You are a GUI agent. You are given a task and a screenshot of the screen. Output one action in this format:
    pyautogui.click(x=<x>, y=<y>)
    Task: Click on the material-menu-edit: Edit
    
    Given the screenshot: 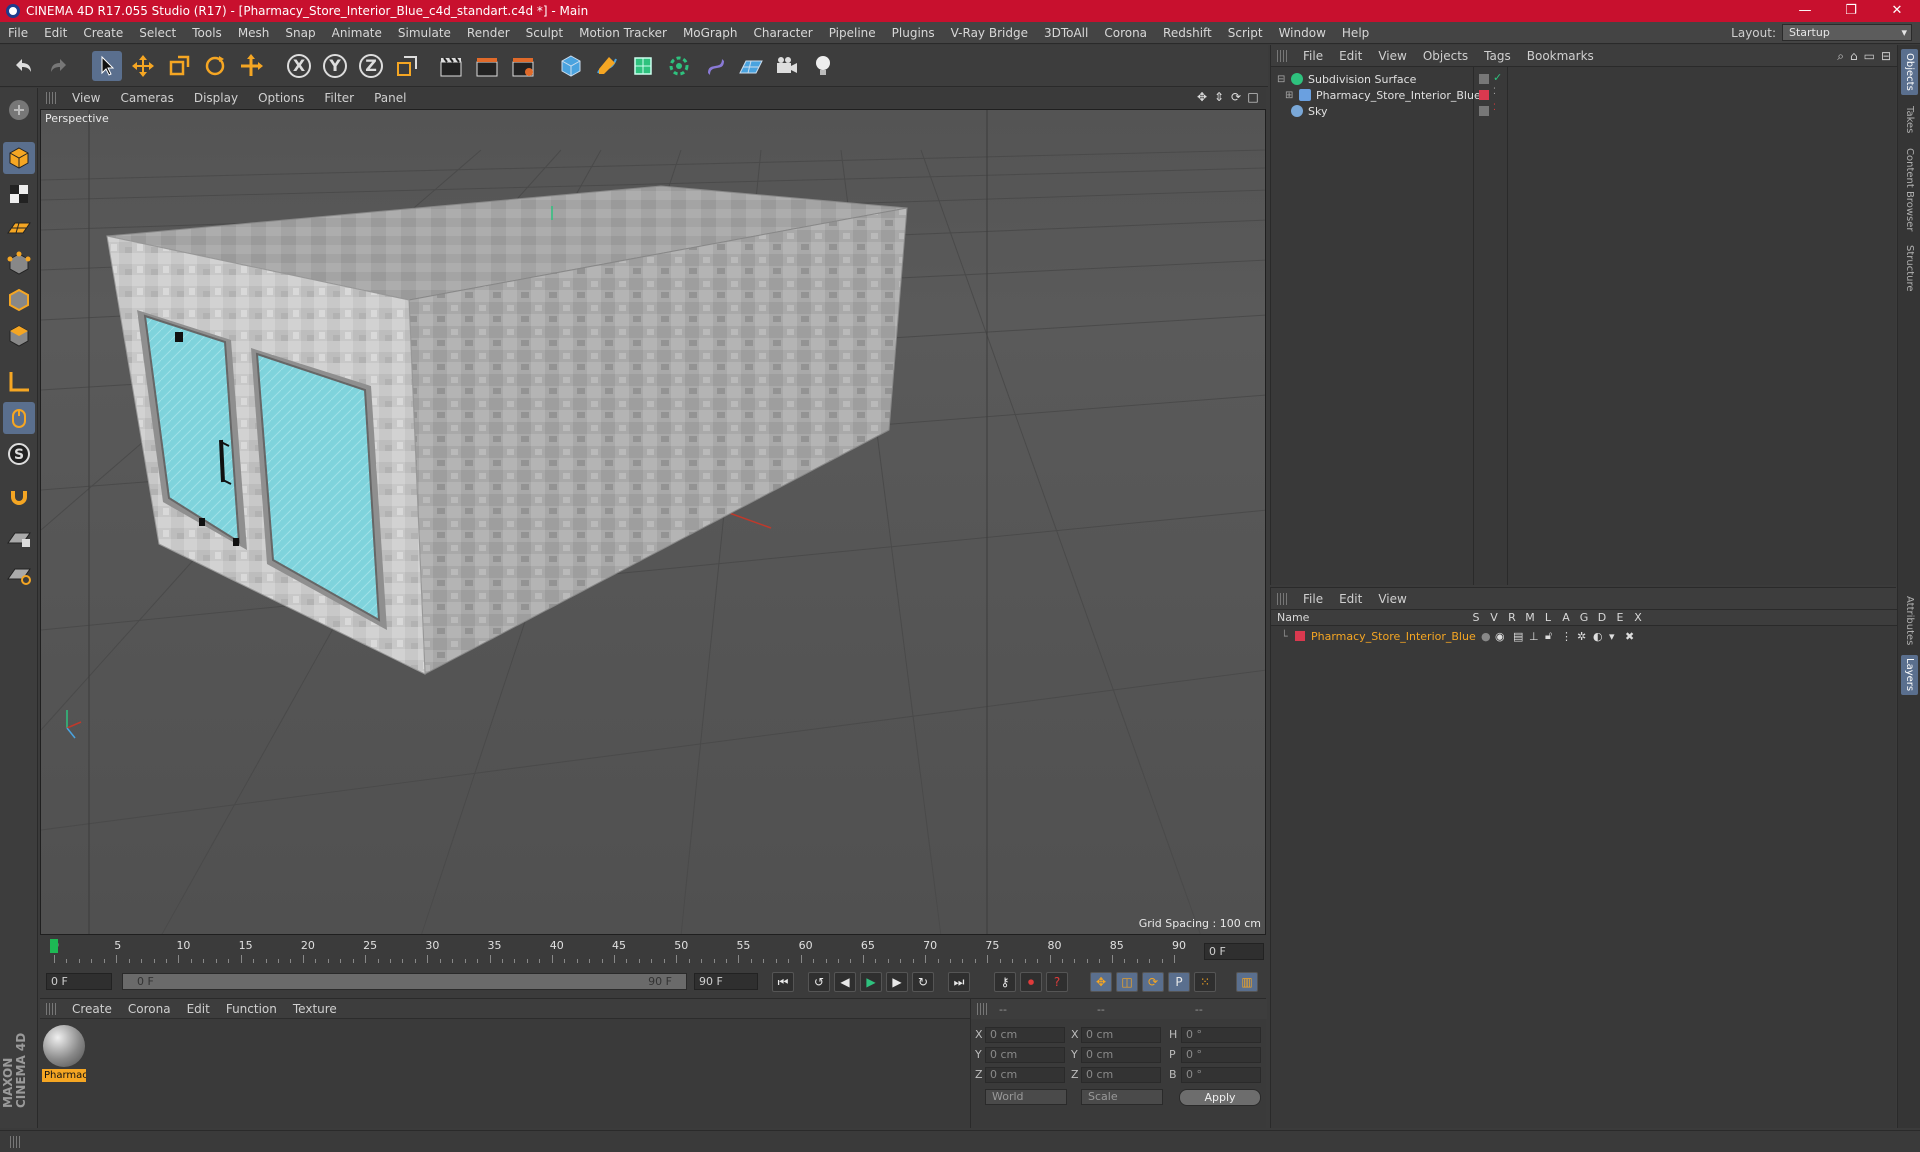 What is the action you would take?
    pyautogui.click(x=198, y=1009)
    